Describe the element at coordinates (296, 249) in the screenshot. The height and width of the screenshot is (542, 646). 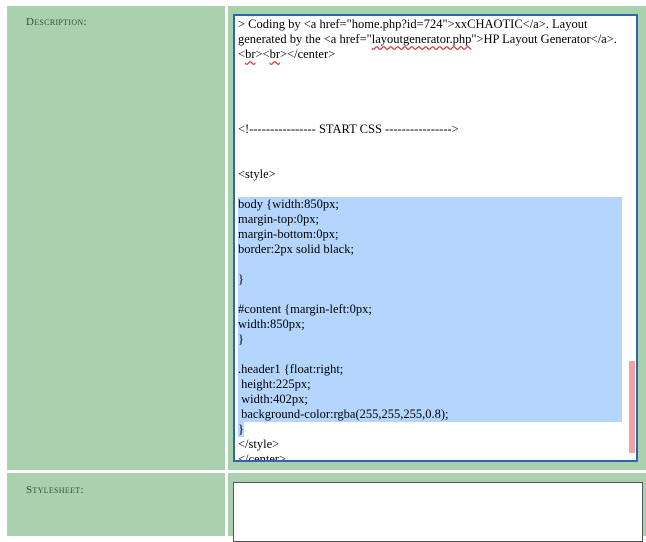
I see `code-line: border:2px solid black;` at that location.